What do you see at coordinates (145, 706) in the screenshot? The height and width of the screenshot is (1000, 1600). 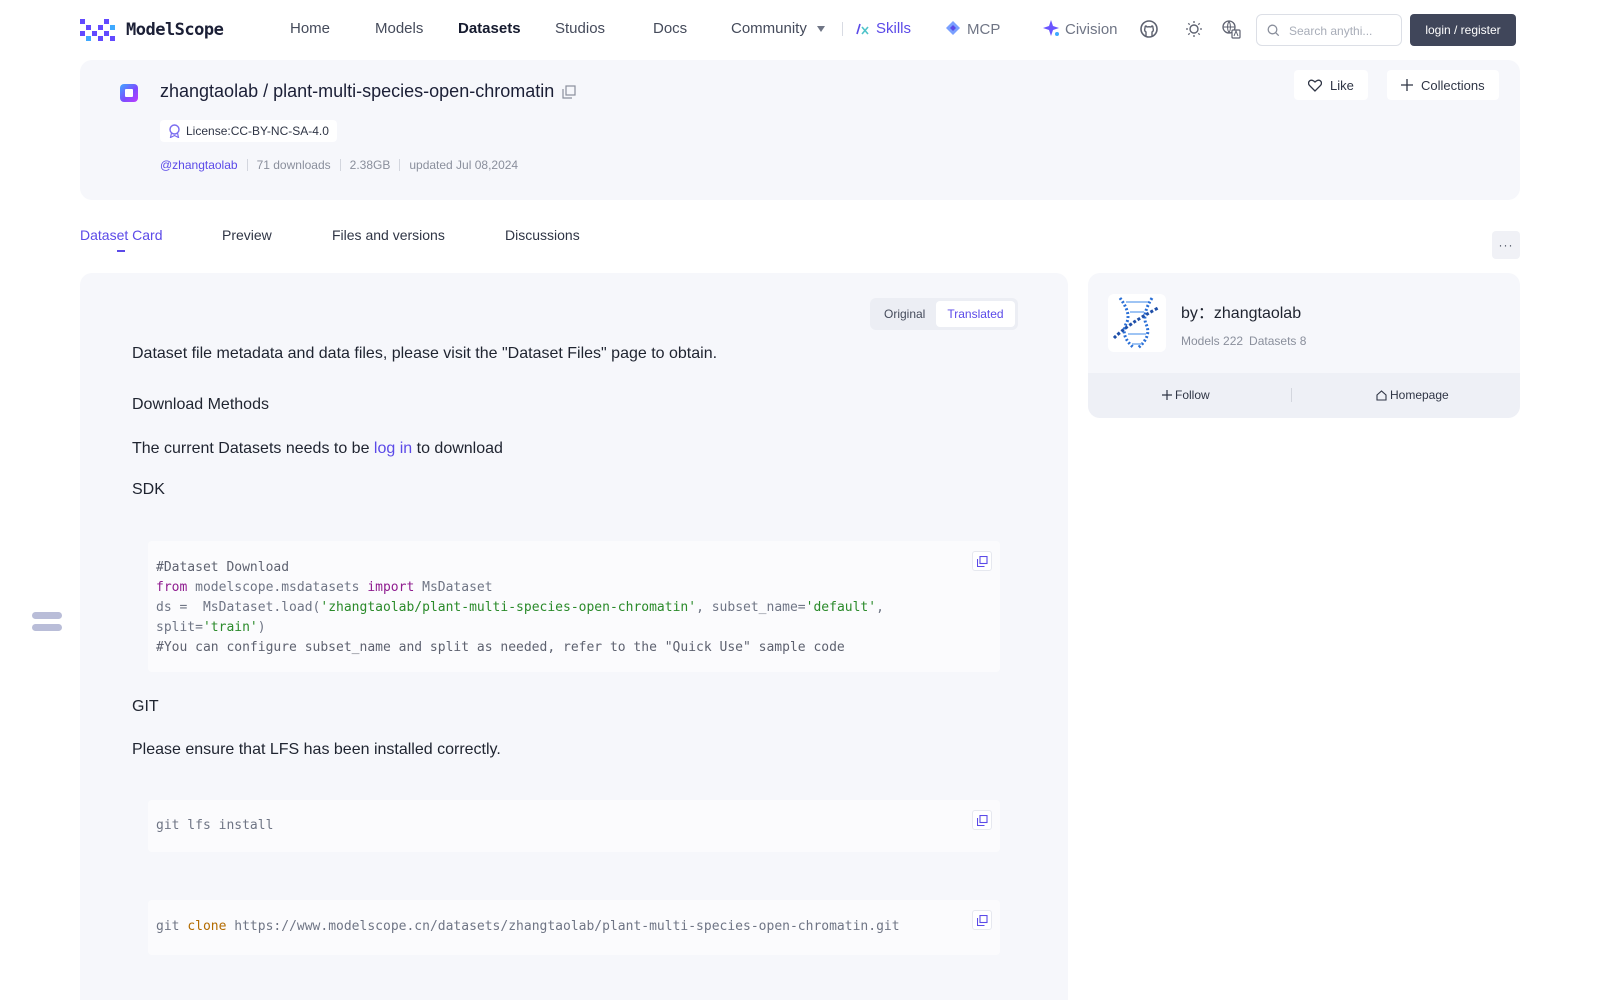 I see `git-heading: GIT` at bounding box center [145, 706].